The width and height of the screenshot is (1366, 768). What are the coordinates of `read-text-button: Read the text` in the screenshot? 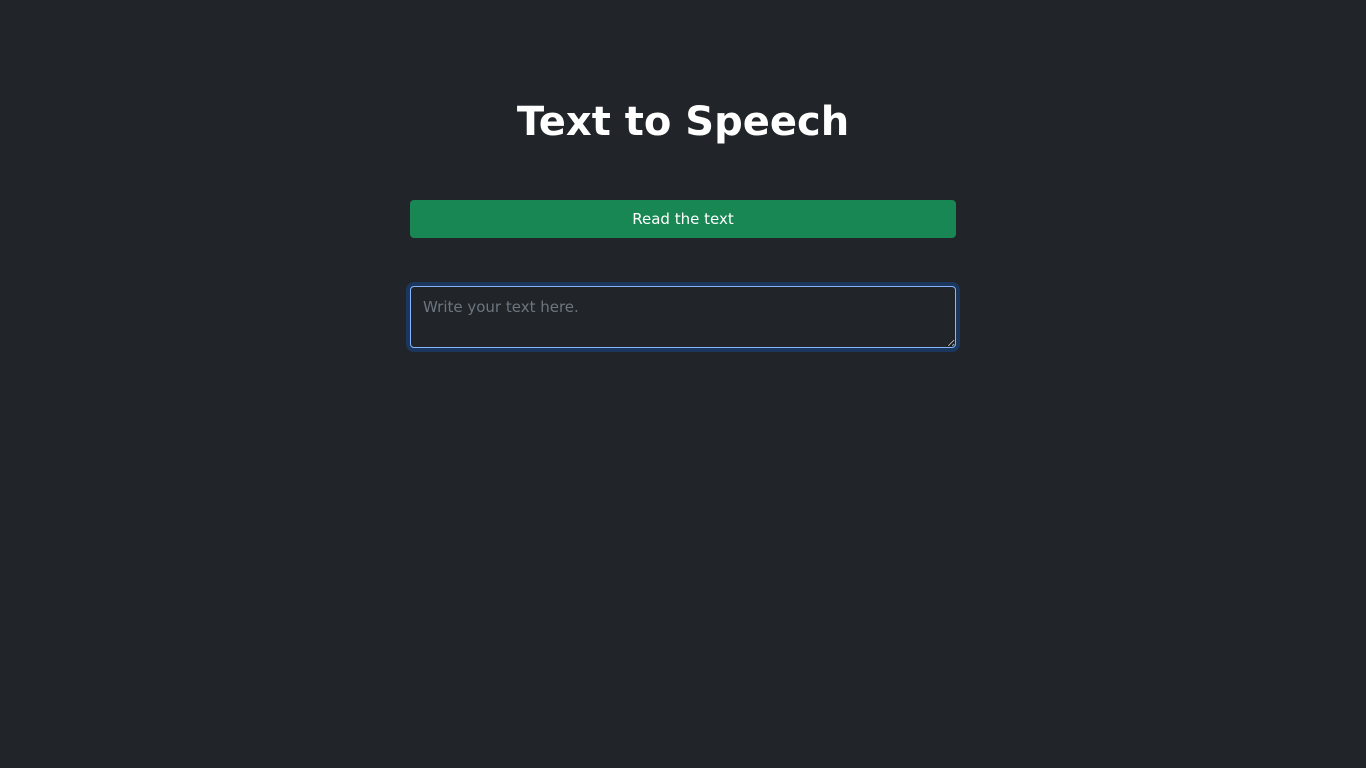 It's located at (683, 219).